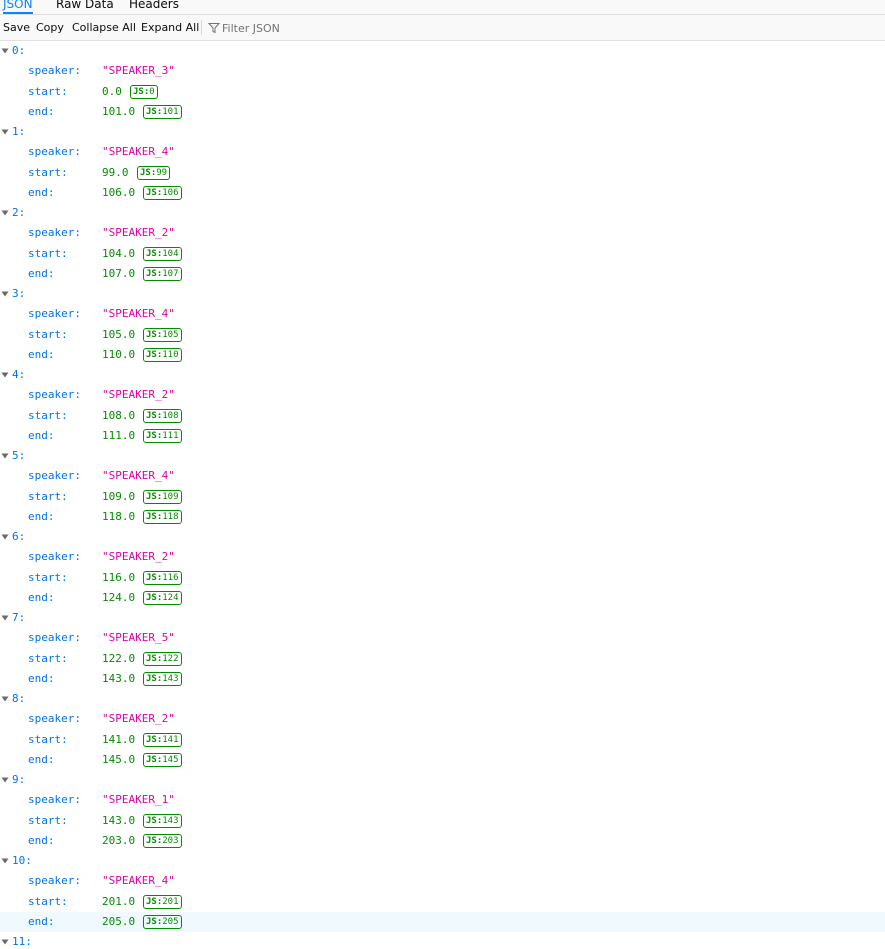 The height and width of the screenshot is (949, 885). I want to click on property-row: start: 109.0 JS:109, so click(442, 497).